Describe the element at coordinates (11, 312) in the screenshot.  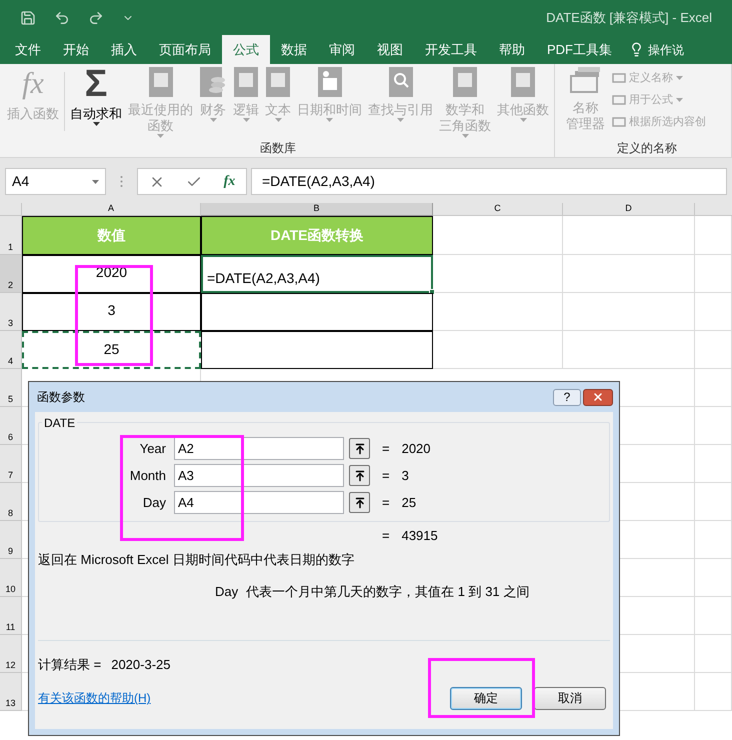
I see `row-header: 3` at that location.